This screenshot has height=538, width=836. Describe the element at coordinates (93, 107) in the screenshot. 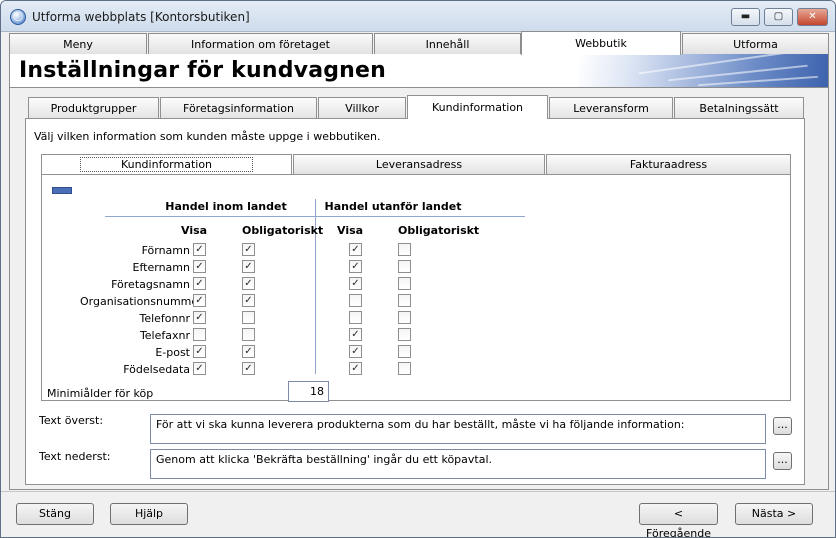

I see `subtab-produktgrupper: Produktgrupper` at that location.